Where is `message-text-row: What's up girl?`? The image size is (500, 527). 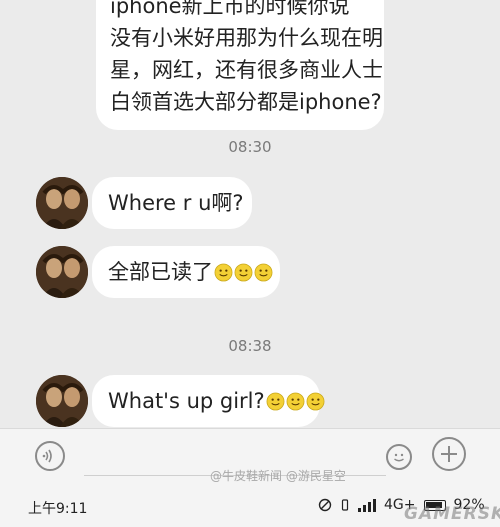 message-text-row: What's up girl? is located at coordinates (216, 401).